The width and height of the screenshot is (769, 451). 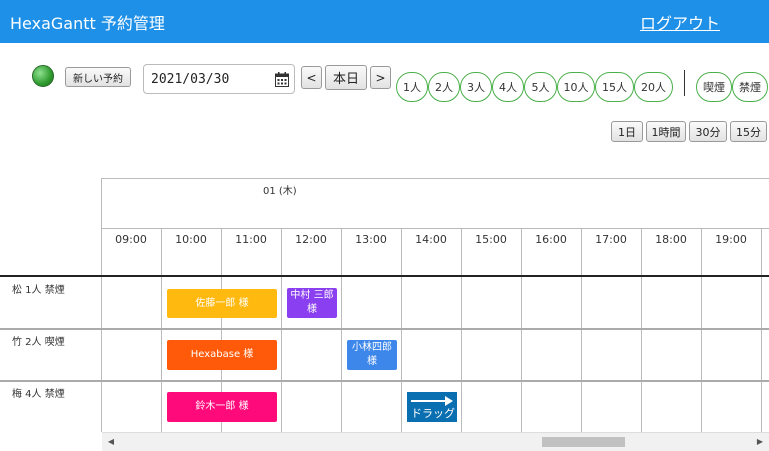 What do you see at coordinates (190, 79) in the screenshot?
I see `date-value: 2021/03/30` at bounding box center [190, 79].